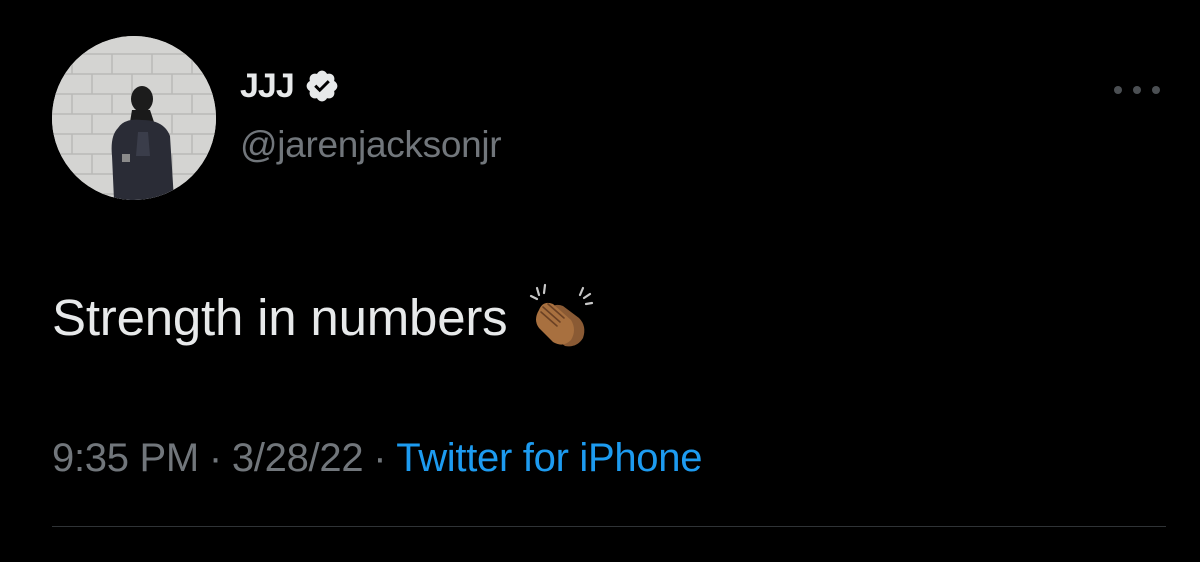  What do you see at coordinates (371, 144) in the screenshot?
I see `user-handle: @jarenjacksonjr` at bounding box center [371, 144].